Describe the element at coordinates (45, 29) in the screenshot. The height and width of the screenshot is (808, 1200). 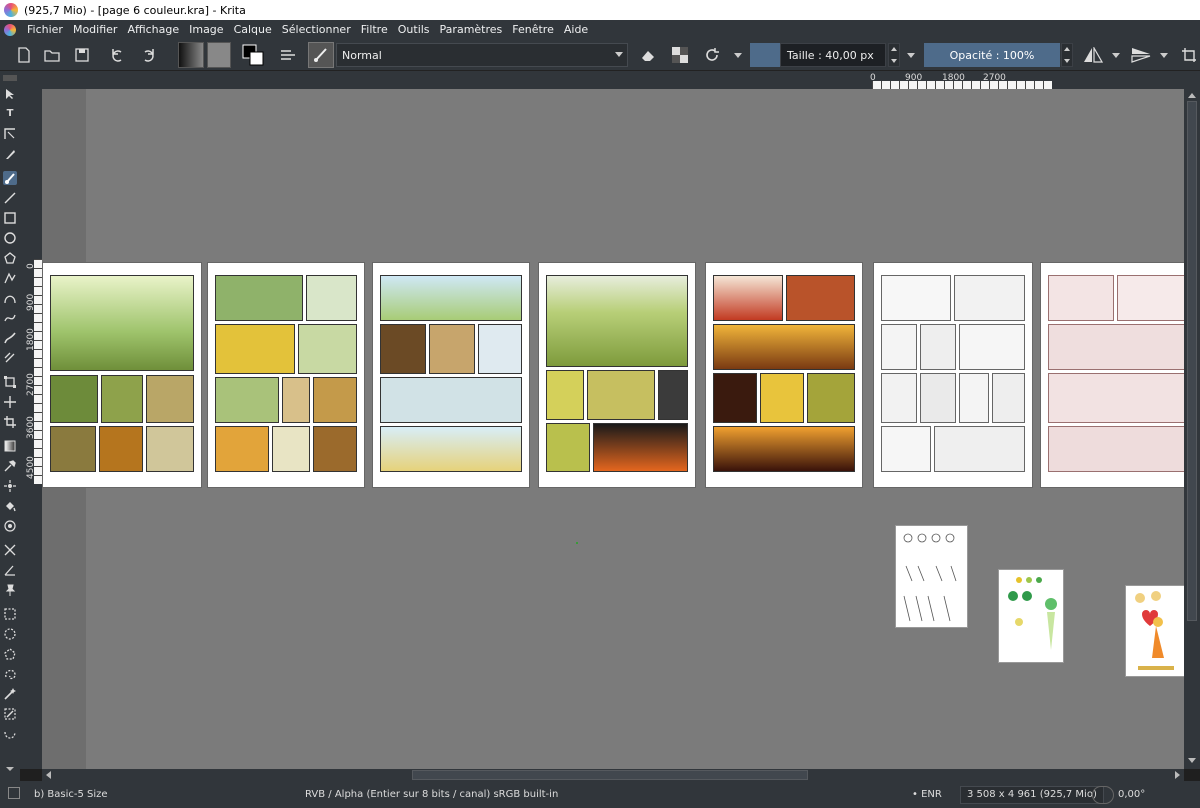
I see `menu-fichier: Fichier` at that location.